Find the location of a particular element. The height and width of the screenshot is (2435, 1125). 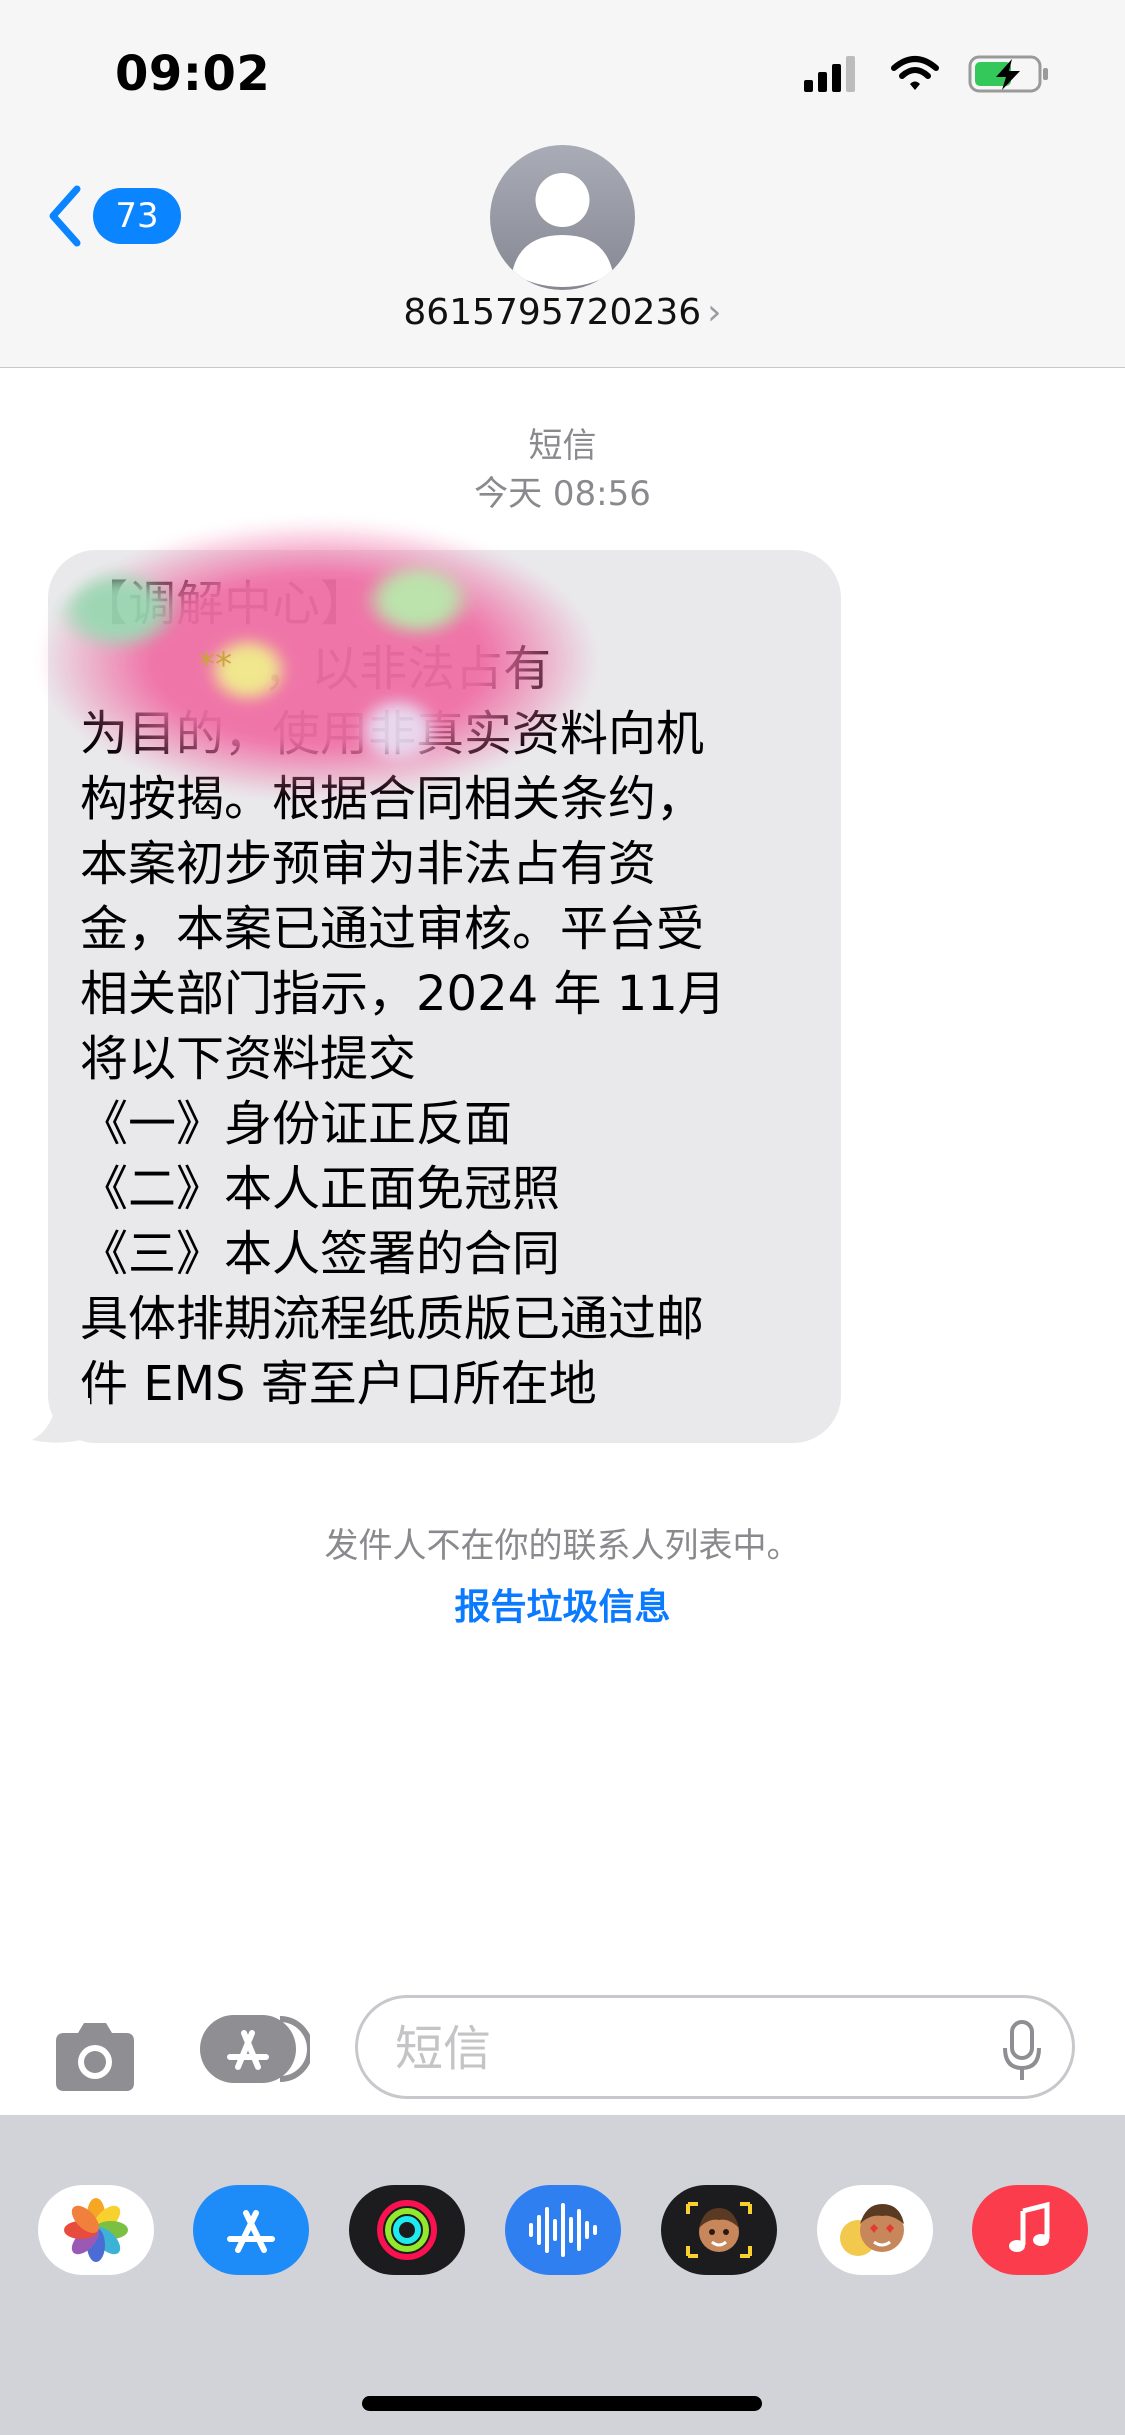

microphone-icon is located at coordinates (1022, 2051).